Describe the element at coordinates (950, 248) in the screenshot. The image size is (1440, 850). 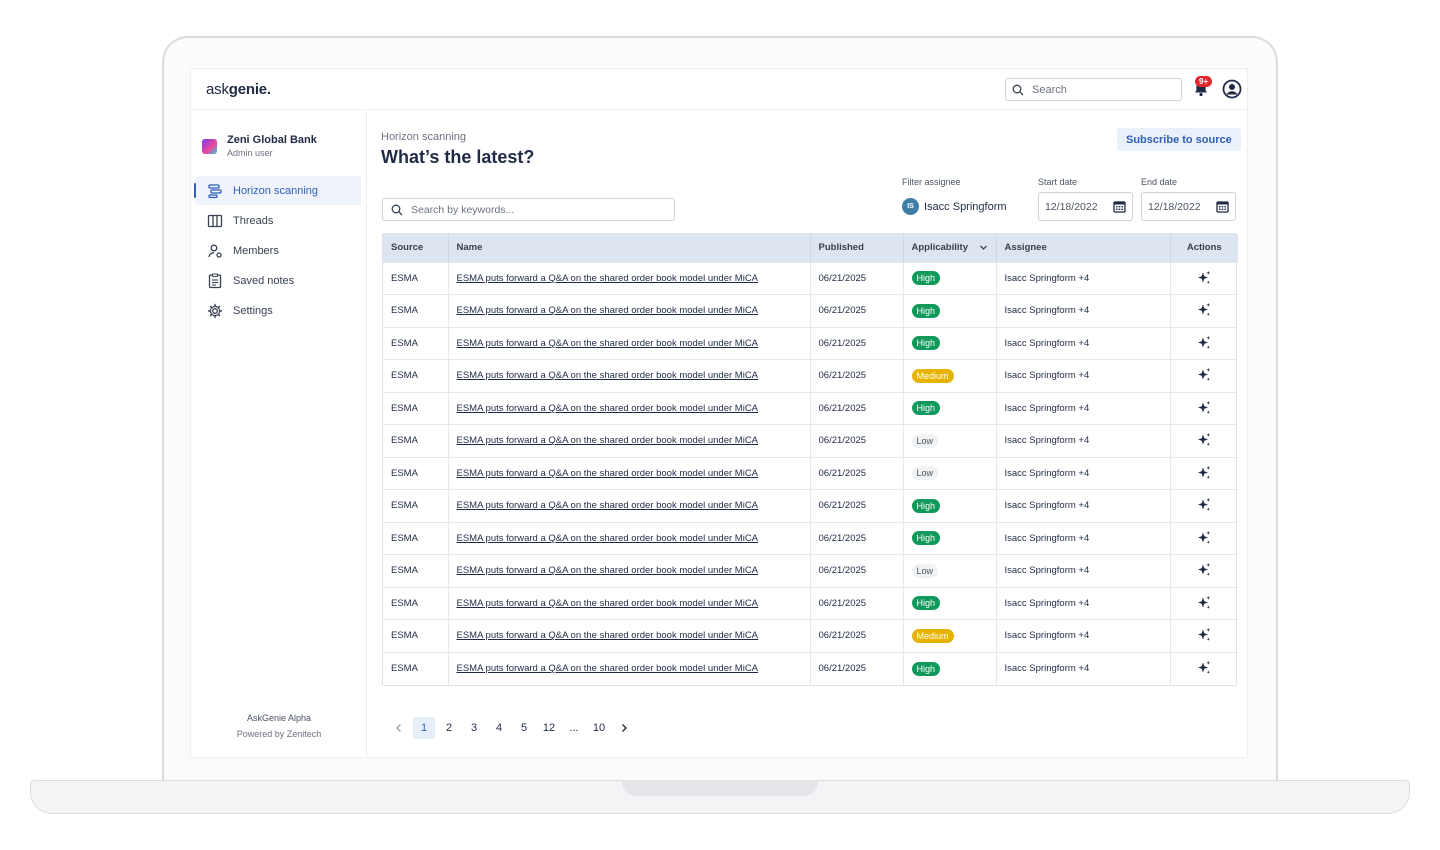
I see `column-header-applicability: Applicability` at that location.